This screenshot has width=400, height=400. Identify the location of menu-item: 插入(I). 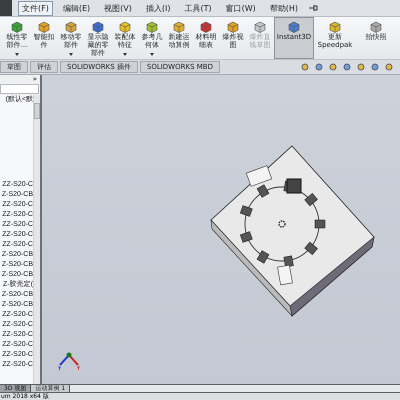
(158, 8).